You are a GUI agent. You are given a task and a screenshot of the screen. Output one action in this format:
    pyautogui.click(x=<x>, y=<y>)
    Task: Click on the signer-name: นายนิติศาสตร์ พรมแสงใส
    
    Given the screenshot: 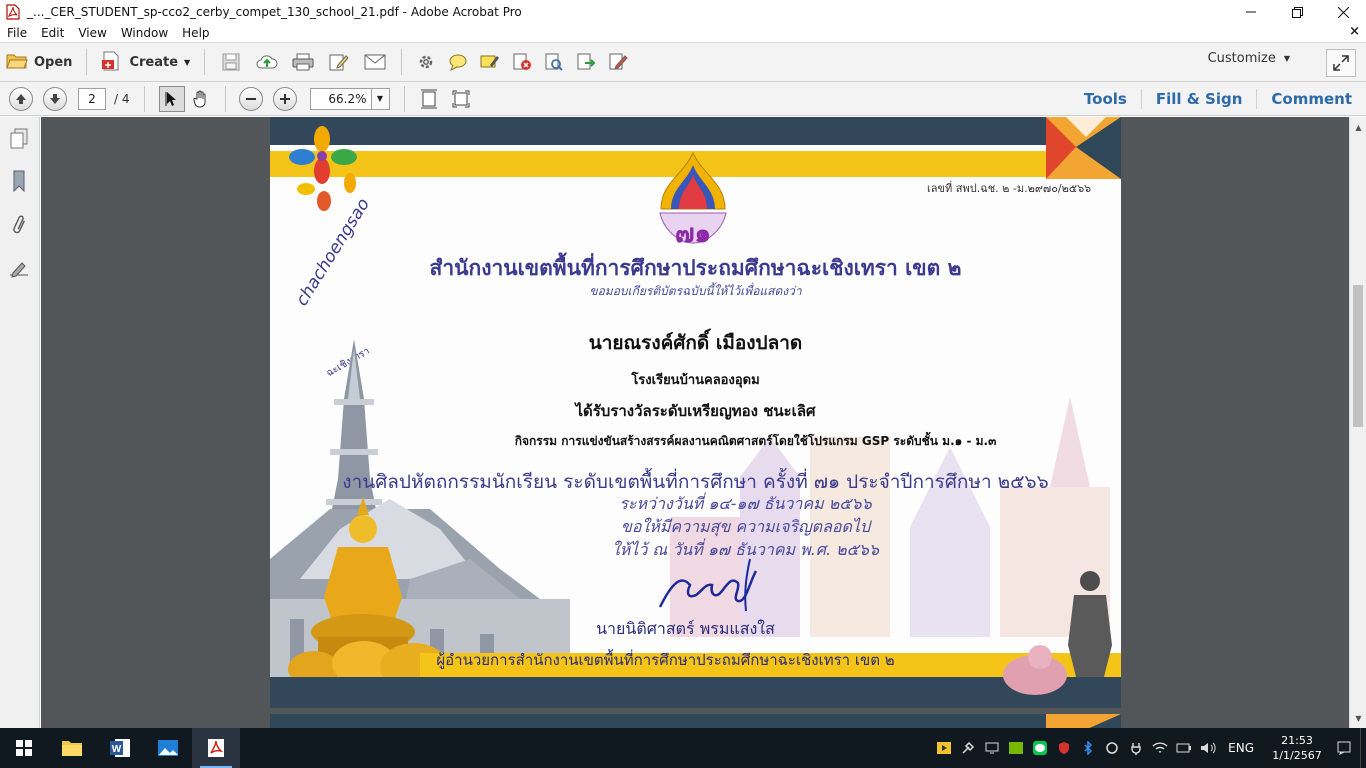 What is the action you would take?
    pyautogui.click(x=685, y=628)
    